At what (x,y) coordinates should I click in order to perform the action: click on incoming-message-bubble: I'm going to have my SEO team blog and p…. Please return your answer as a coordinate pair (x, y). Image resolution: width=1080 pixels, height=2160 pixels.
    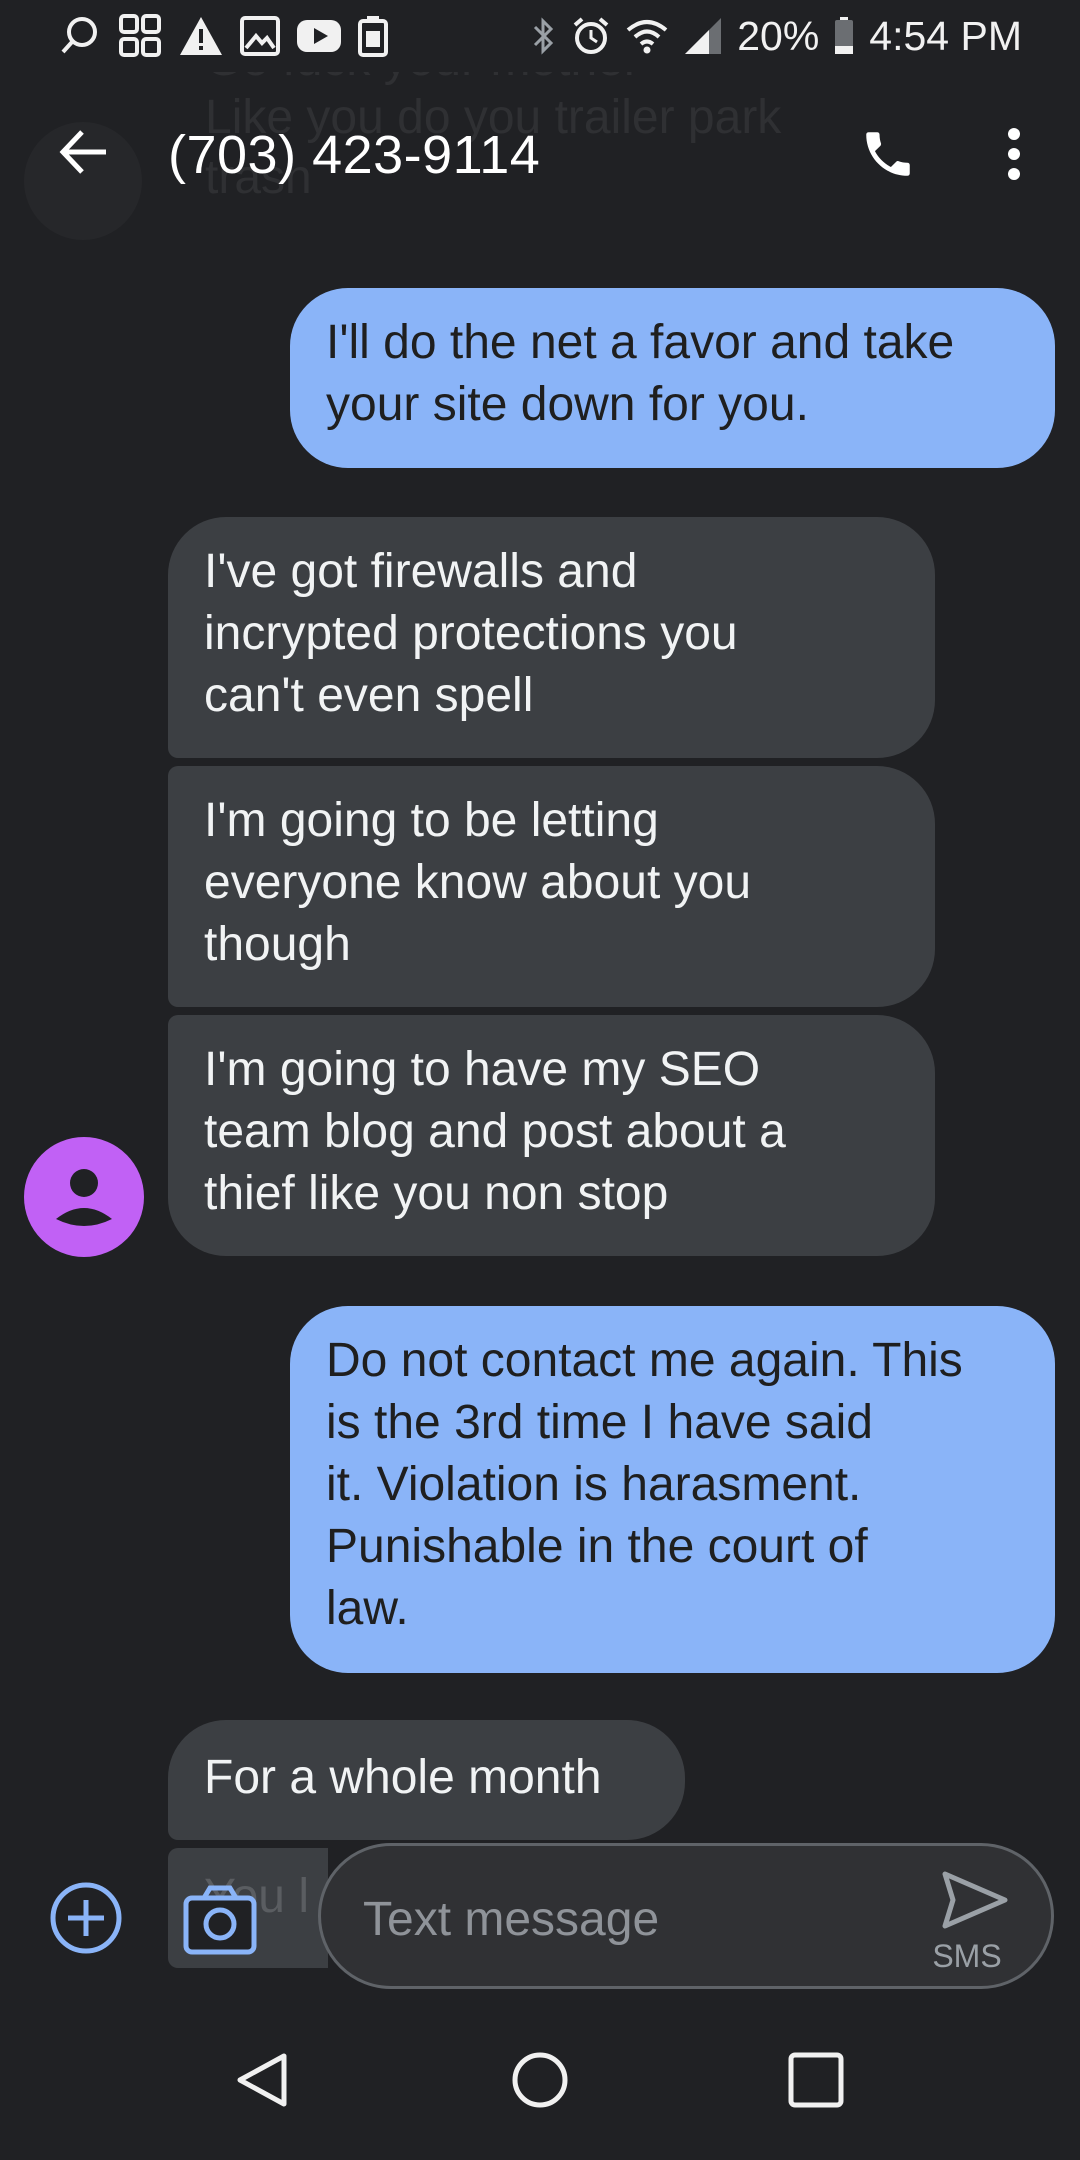
    Looking at the image, I should click on (551, 1135).